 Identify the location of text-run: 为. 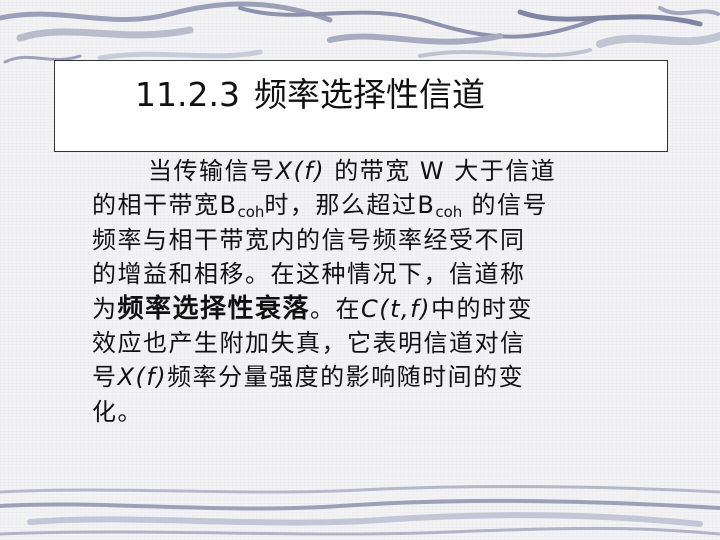
(105, 308).